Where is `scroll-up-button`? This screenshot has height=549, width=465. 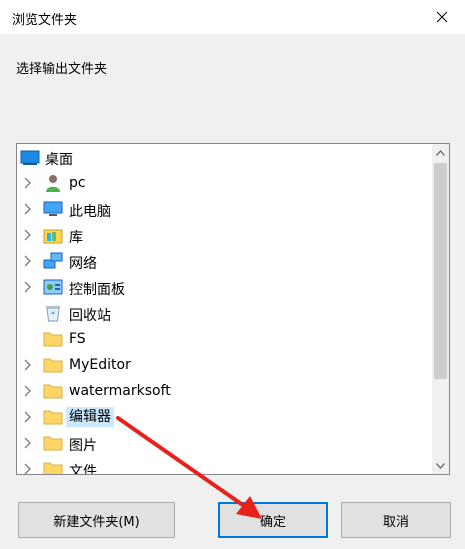
scroll-up-button is located at coordinates (440, 152).